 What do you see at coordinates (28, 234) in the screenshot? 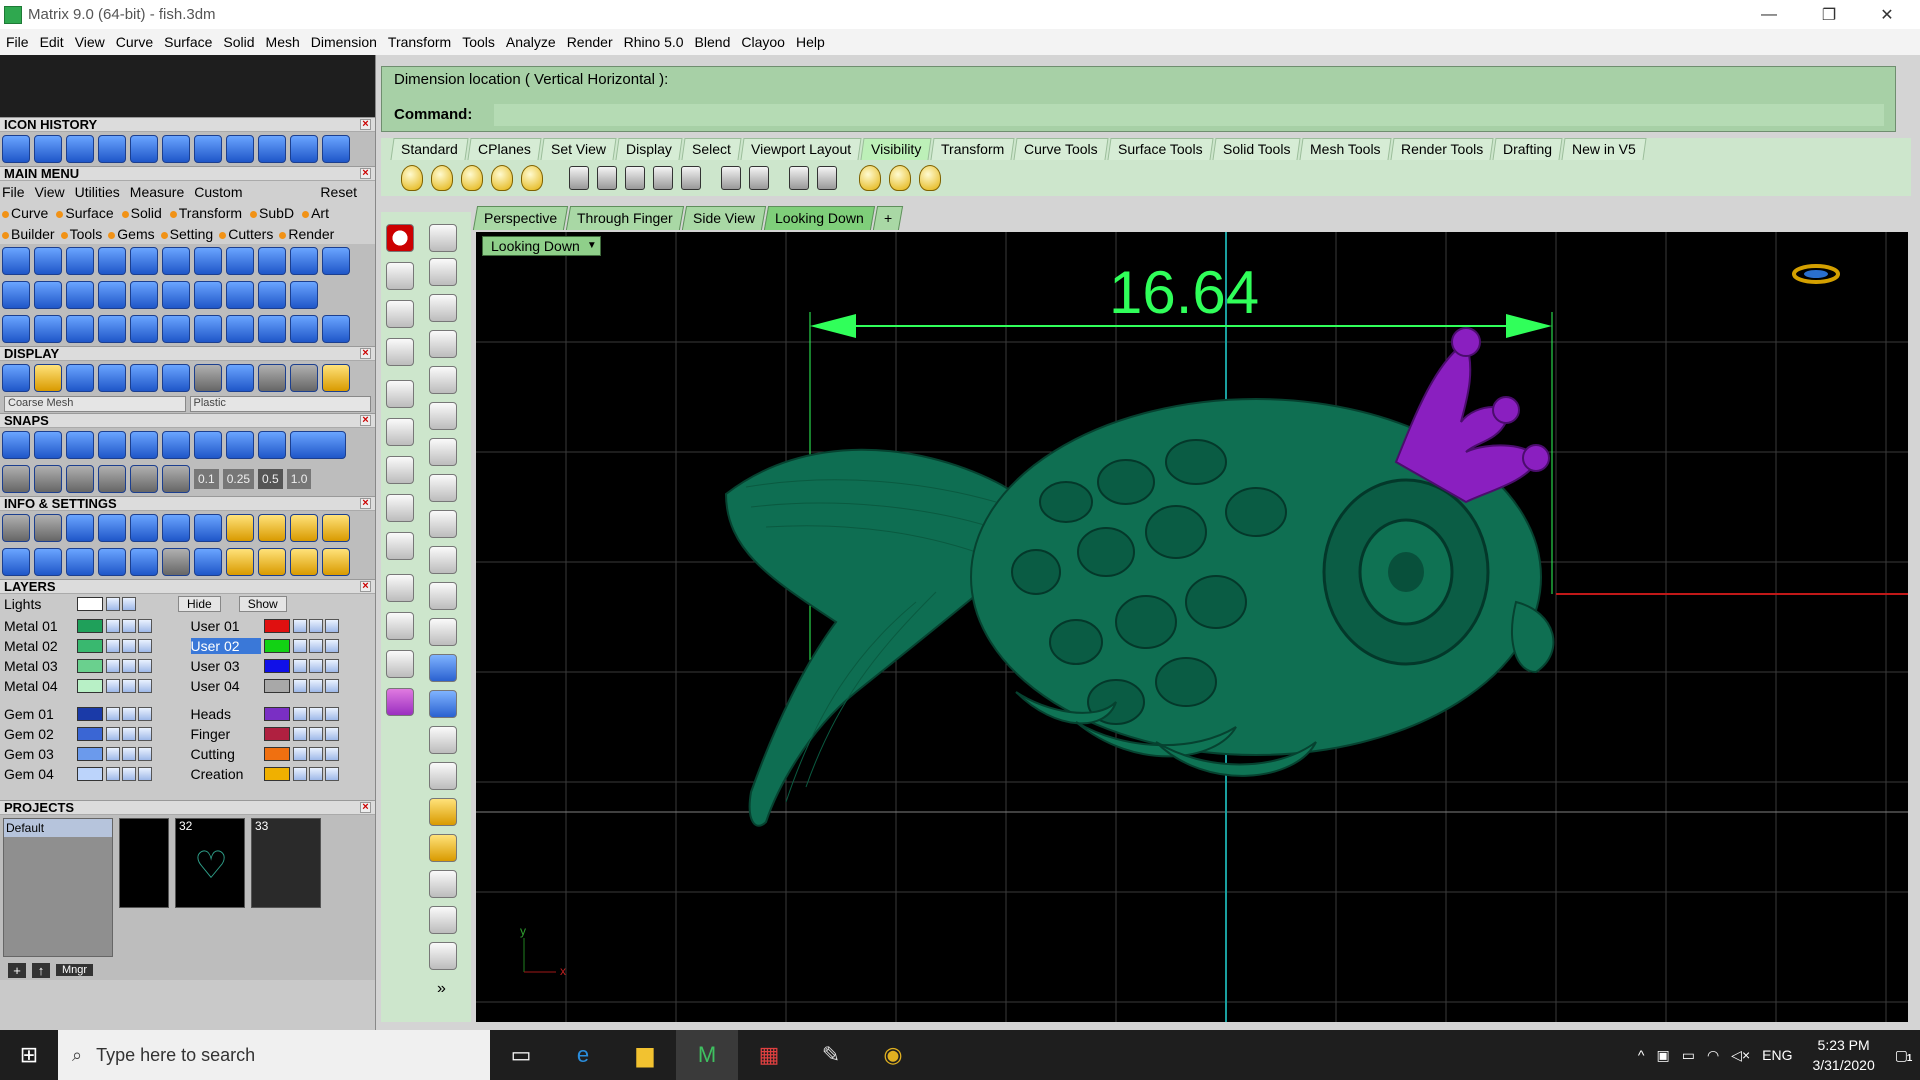
I see `cat-builder: Builder` at bounding box center [28, 234].